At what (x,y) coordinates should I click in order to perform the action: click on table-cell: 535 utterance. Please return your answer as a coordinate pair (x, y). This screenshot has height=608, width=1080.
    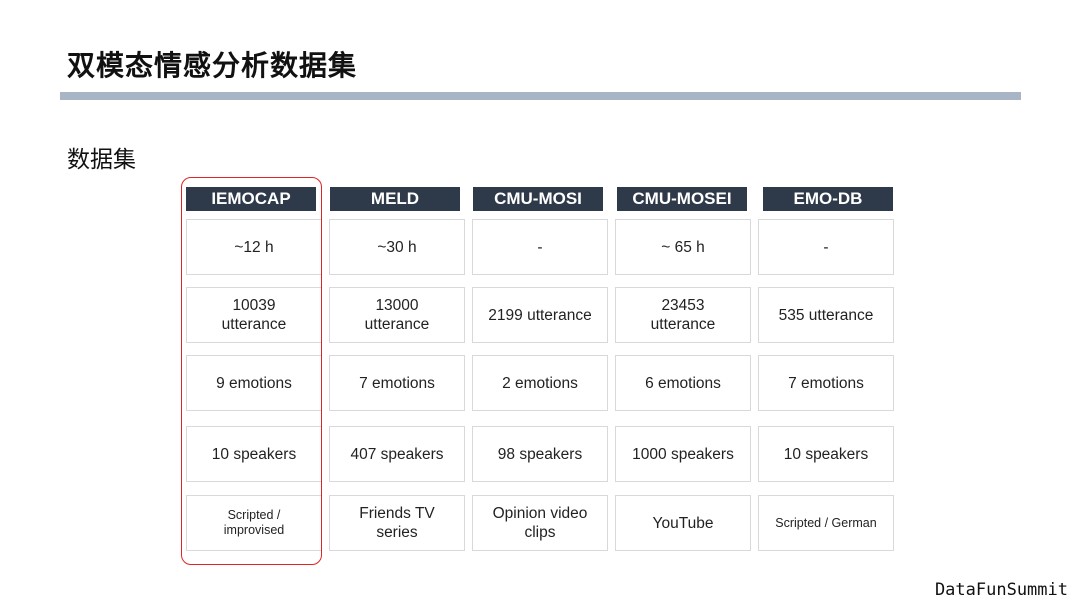
    Looking at the image, I should click on (826, 315).